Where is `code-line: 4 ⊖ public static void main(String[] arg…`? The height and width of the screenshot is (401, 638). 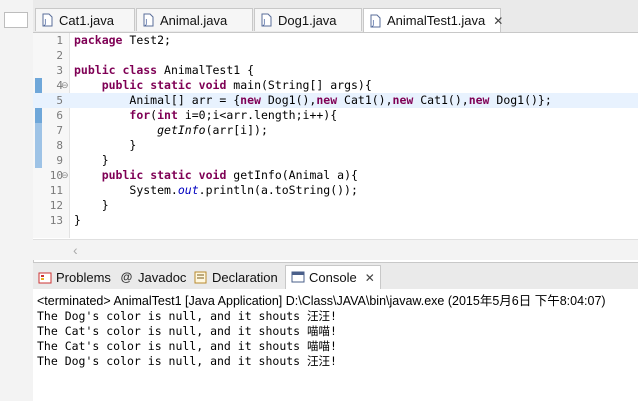 code-line: 4 ⊖ public static void main(String[] arg… is located at coordinates (335, 85).